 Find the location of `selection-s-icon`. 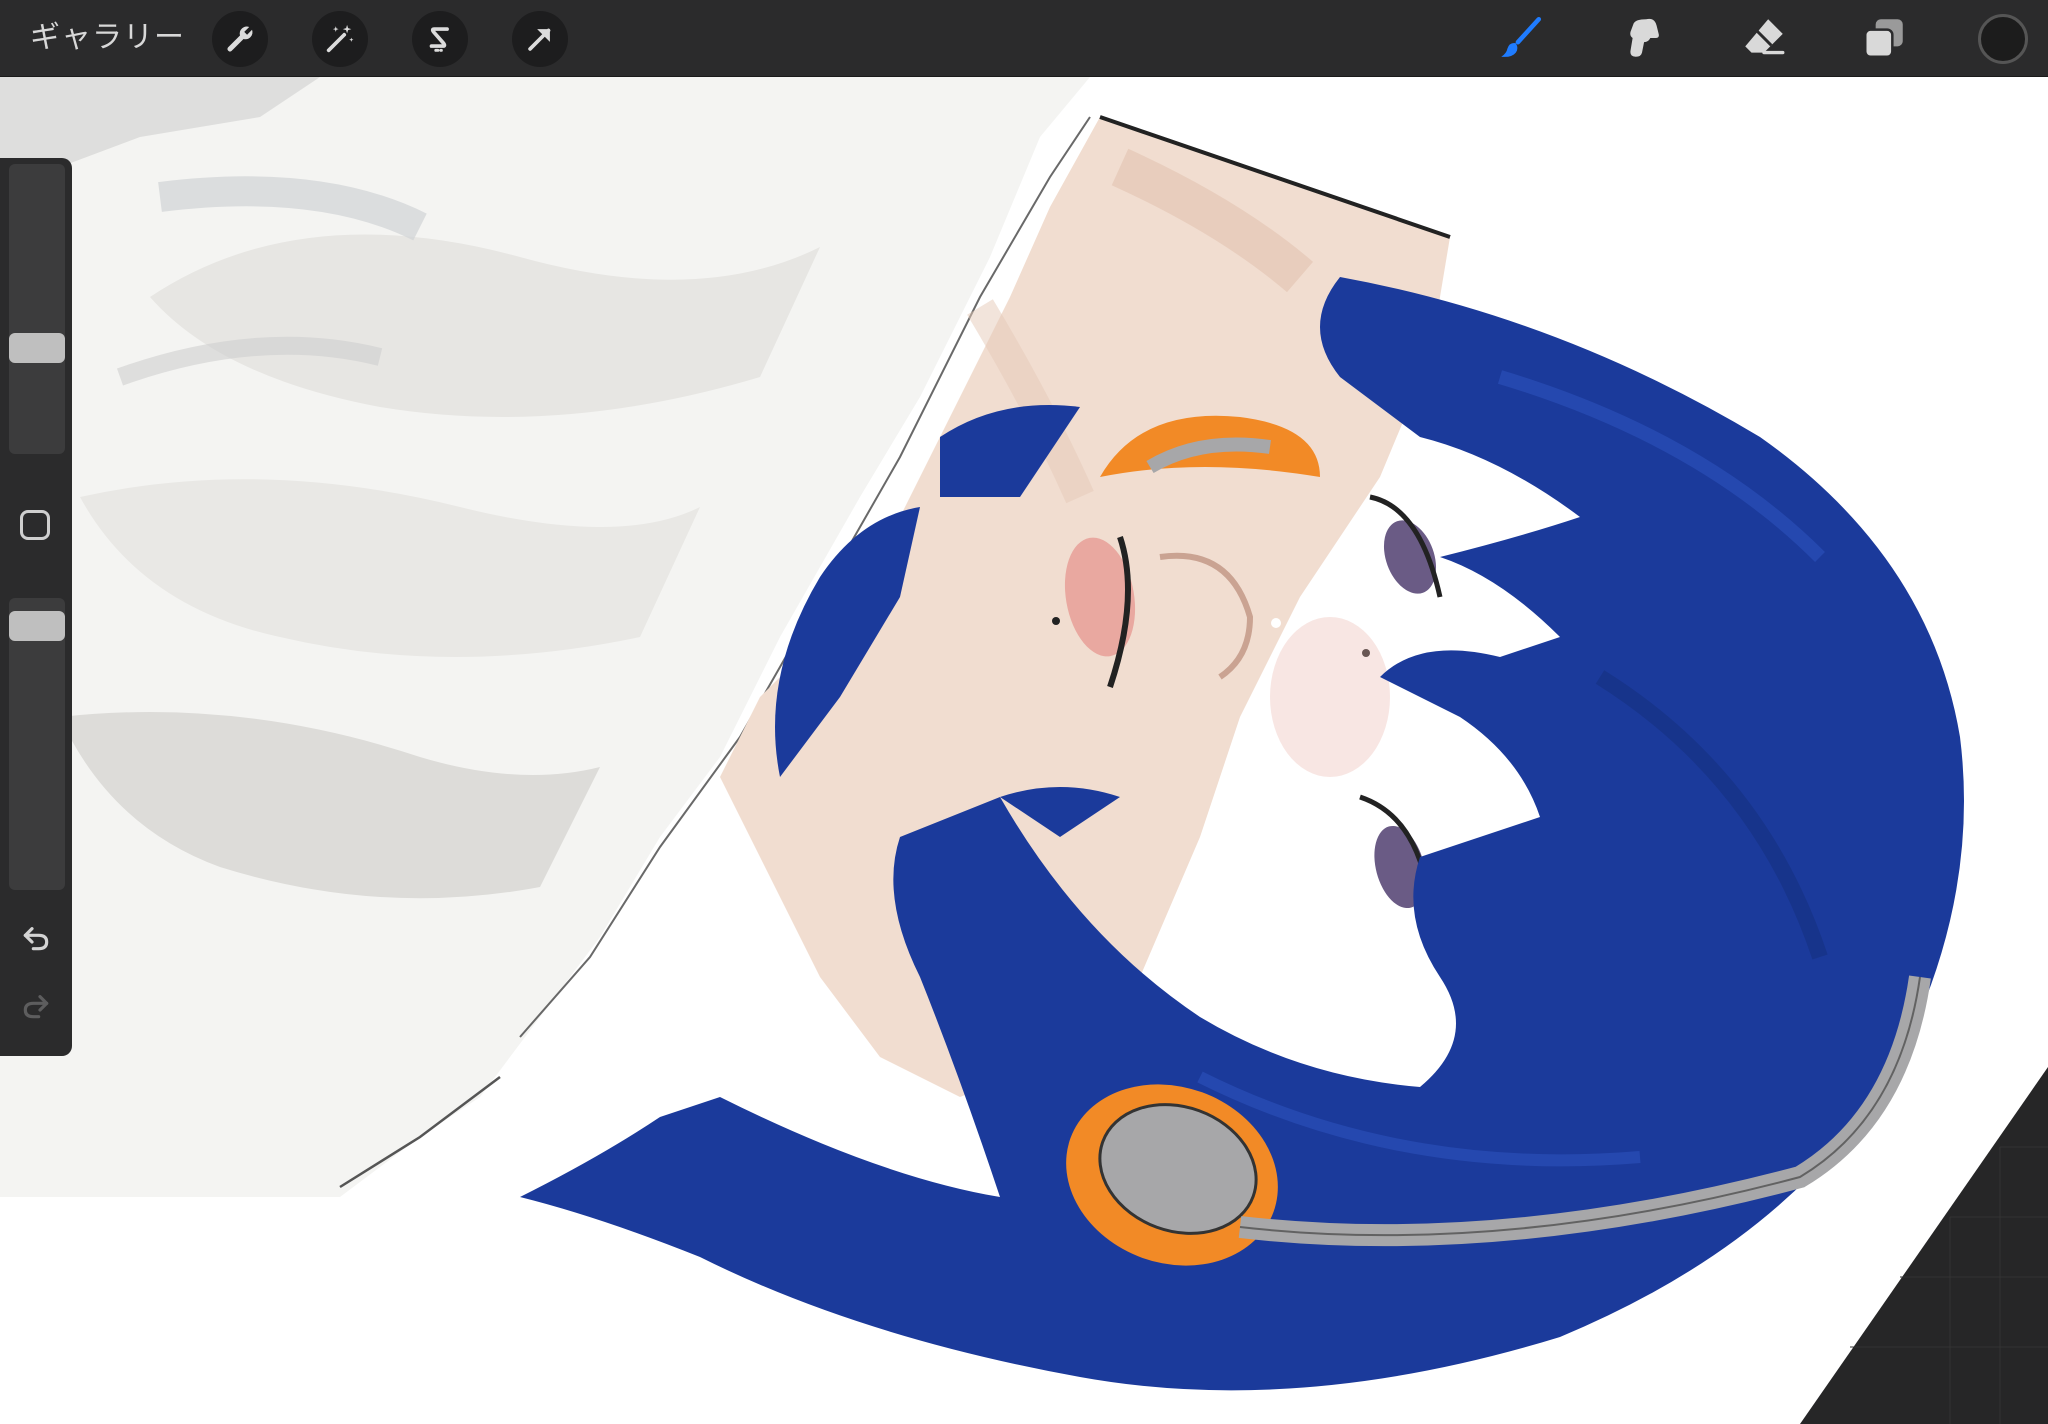

selection-s-icon is located at coordinates (439, 39).